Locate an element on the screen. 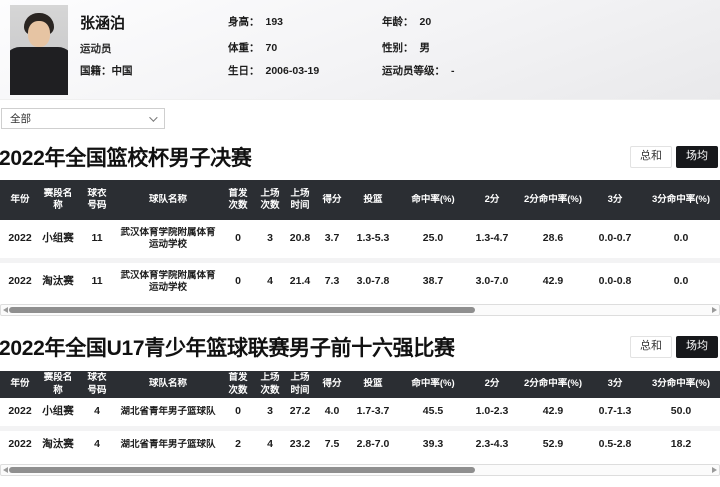 The width and height of the screenshot is (720, 487). table-cell: 4.0 is located at coordinates (332, 411).